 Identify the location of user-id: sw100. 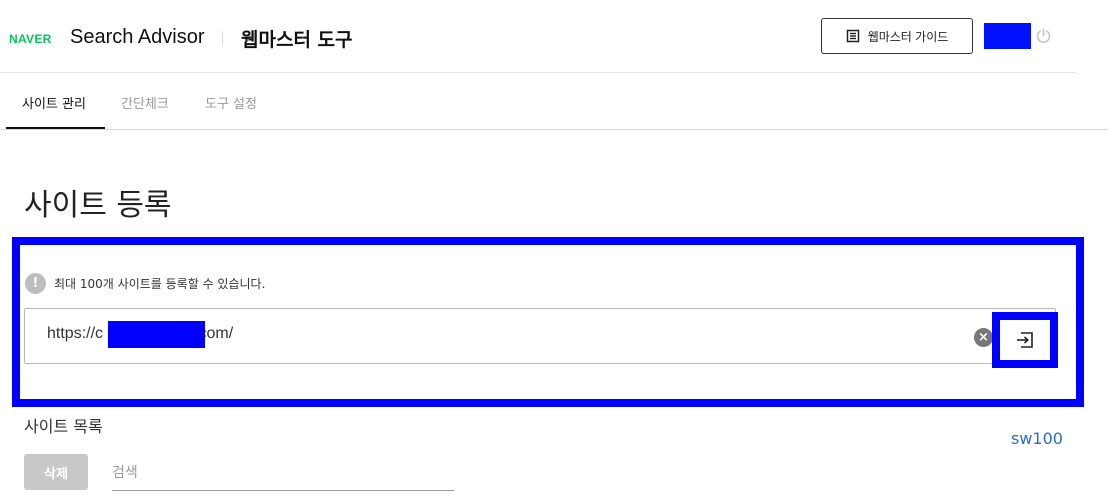
(1037, 438).